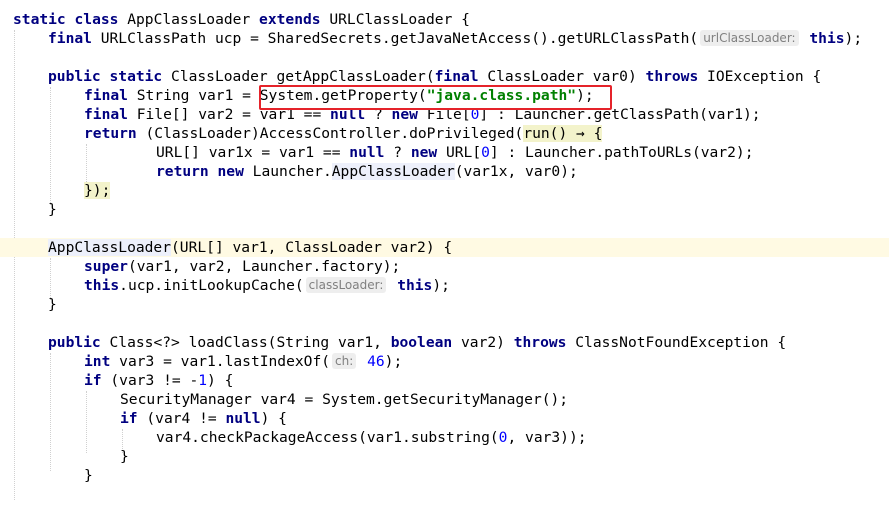  Describe the element at coordinates (399, 19) in the screenshot. I see `super-class: URLClassLoader {` at that location.